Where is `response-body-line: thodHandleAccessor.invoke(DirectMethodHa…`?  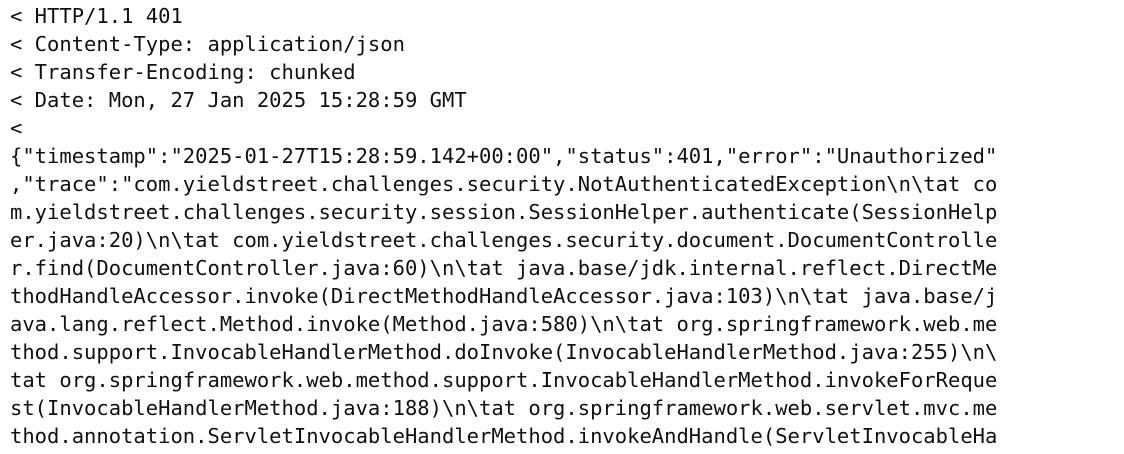 response-body-line: thodHandleAccessor.invoke(DirectMethodHa… is located at coordinates (504, 296).